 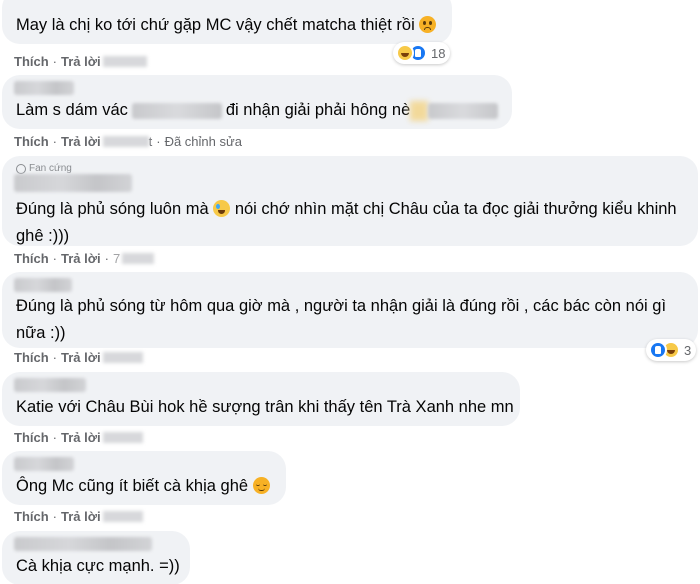 What do you see at coordinates (438, 53) in the screenshot?
I see `reaction-count: 18` at bounding box center [438, 53].